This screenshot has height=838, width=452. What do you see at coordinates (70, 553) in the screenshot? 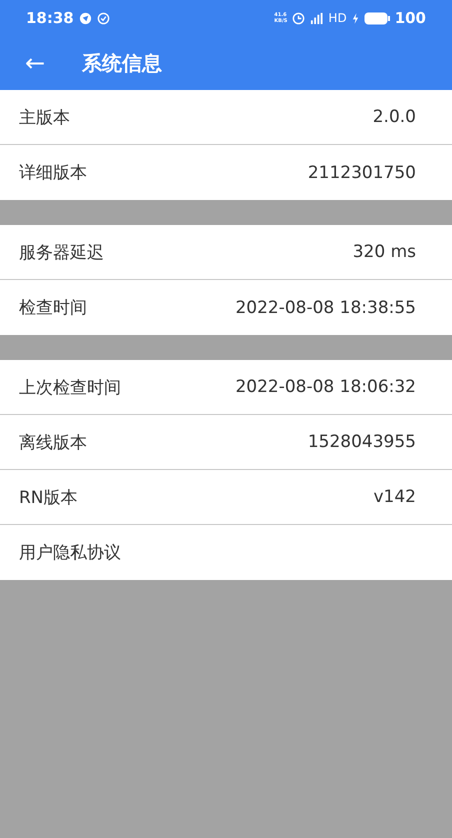
I see `row-label: 用户隐私协议` at bounding box center [70, 553].